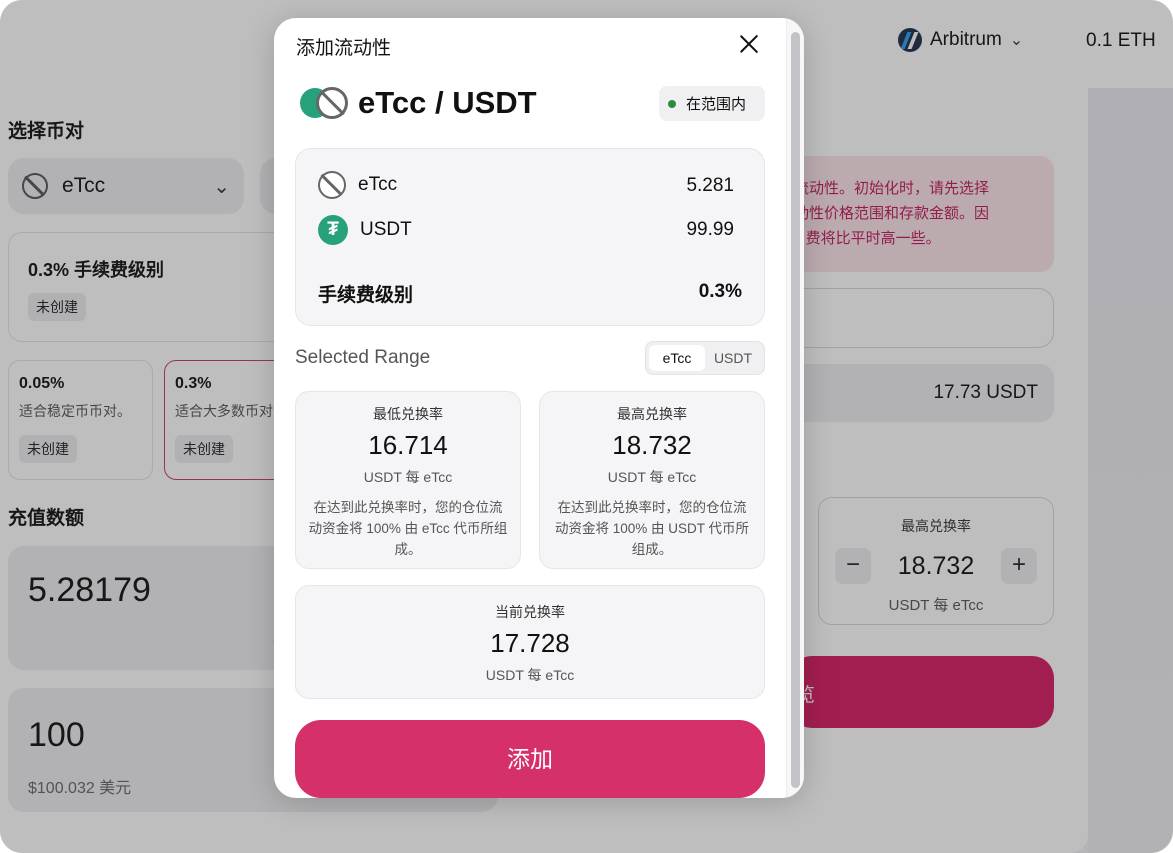 The height and width of the screenshot is (853, 1173). I want to click on position-summary: eTcc 5.281 ₮ USDT 99.99 手续费级别 0.3%, so click(530, 237).